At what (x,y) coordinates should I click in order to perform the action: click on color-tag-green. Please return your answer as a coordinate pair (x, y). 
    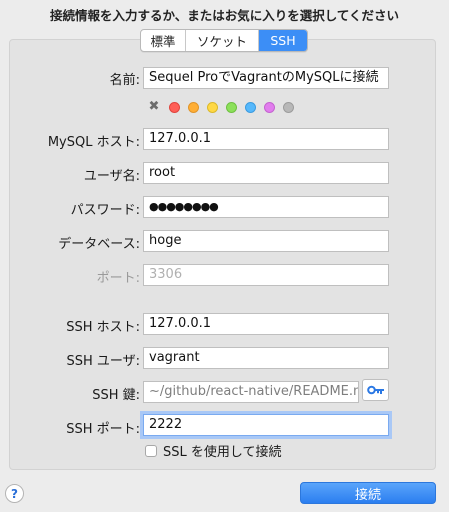
    Looking at the image, I should click on (231, 107).